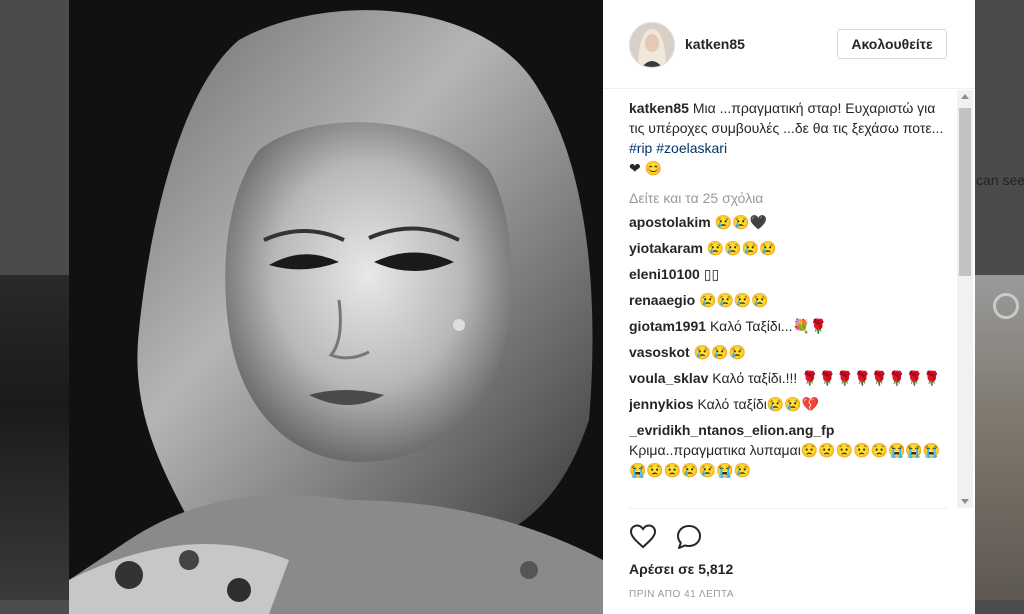  Describe the element at coordinates (1006, 306) in the screenshot. I see `camera-ring-icon` at that location.